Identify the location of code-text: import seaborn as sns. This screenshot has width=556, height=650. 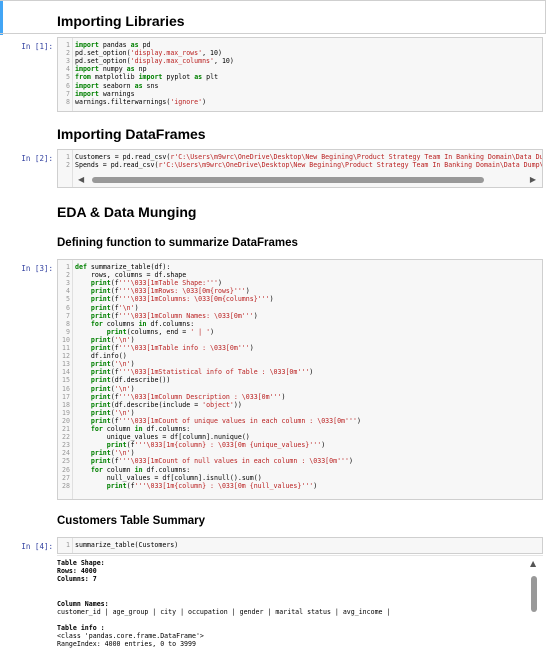
(117, 85).